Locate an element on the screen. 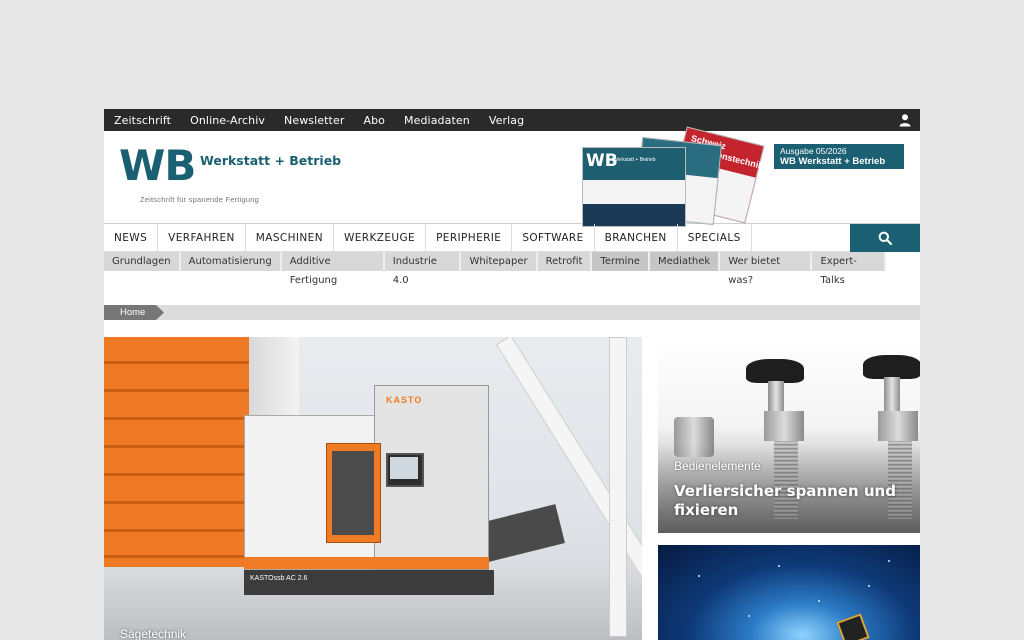 This screenshot has width=1024, height=640. issue-number: Ausgabe 05/2026 is located at coordinates (813, 151).